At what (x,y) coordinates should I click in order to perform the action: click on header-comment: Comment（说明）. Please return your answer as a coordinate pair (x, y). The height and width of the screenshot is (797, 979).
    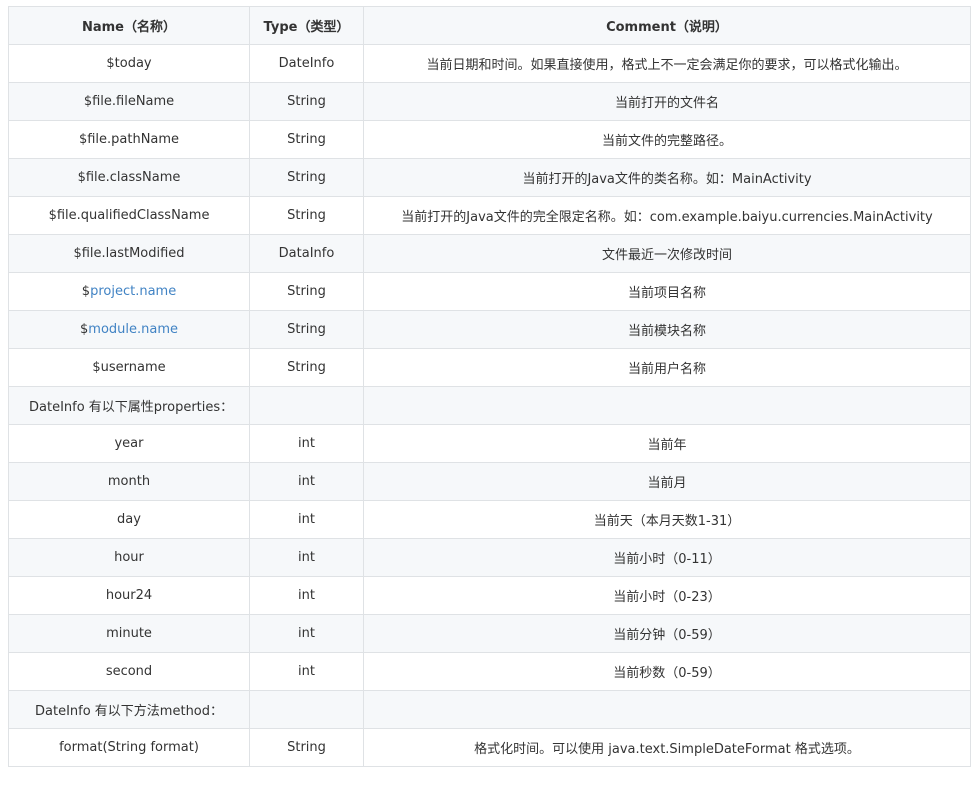
    Looking at the image, I should click on (667, 25).